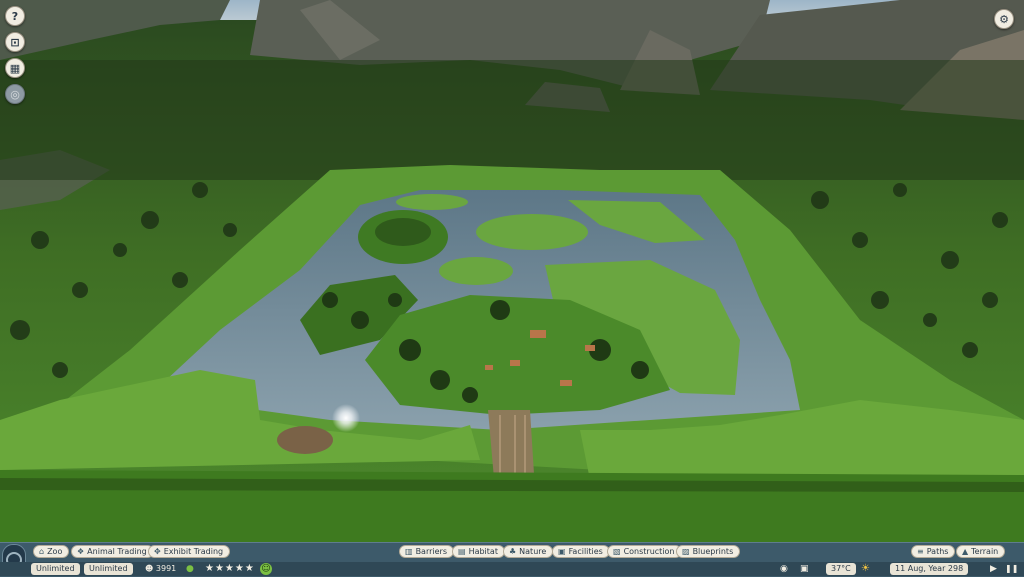 The height and width of the screenshot is (577, 1024). What do you see at coordinates (965, 551) in the screenshot?
I see `terrain-icon: ▲` at bounding box center [965, 551].